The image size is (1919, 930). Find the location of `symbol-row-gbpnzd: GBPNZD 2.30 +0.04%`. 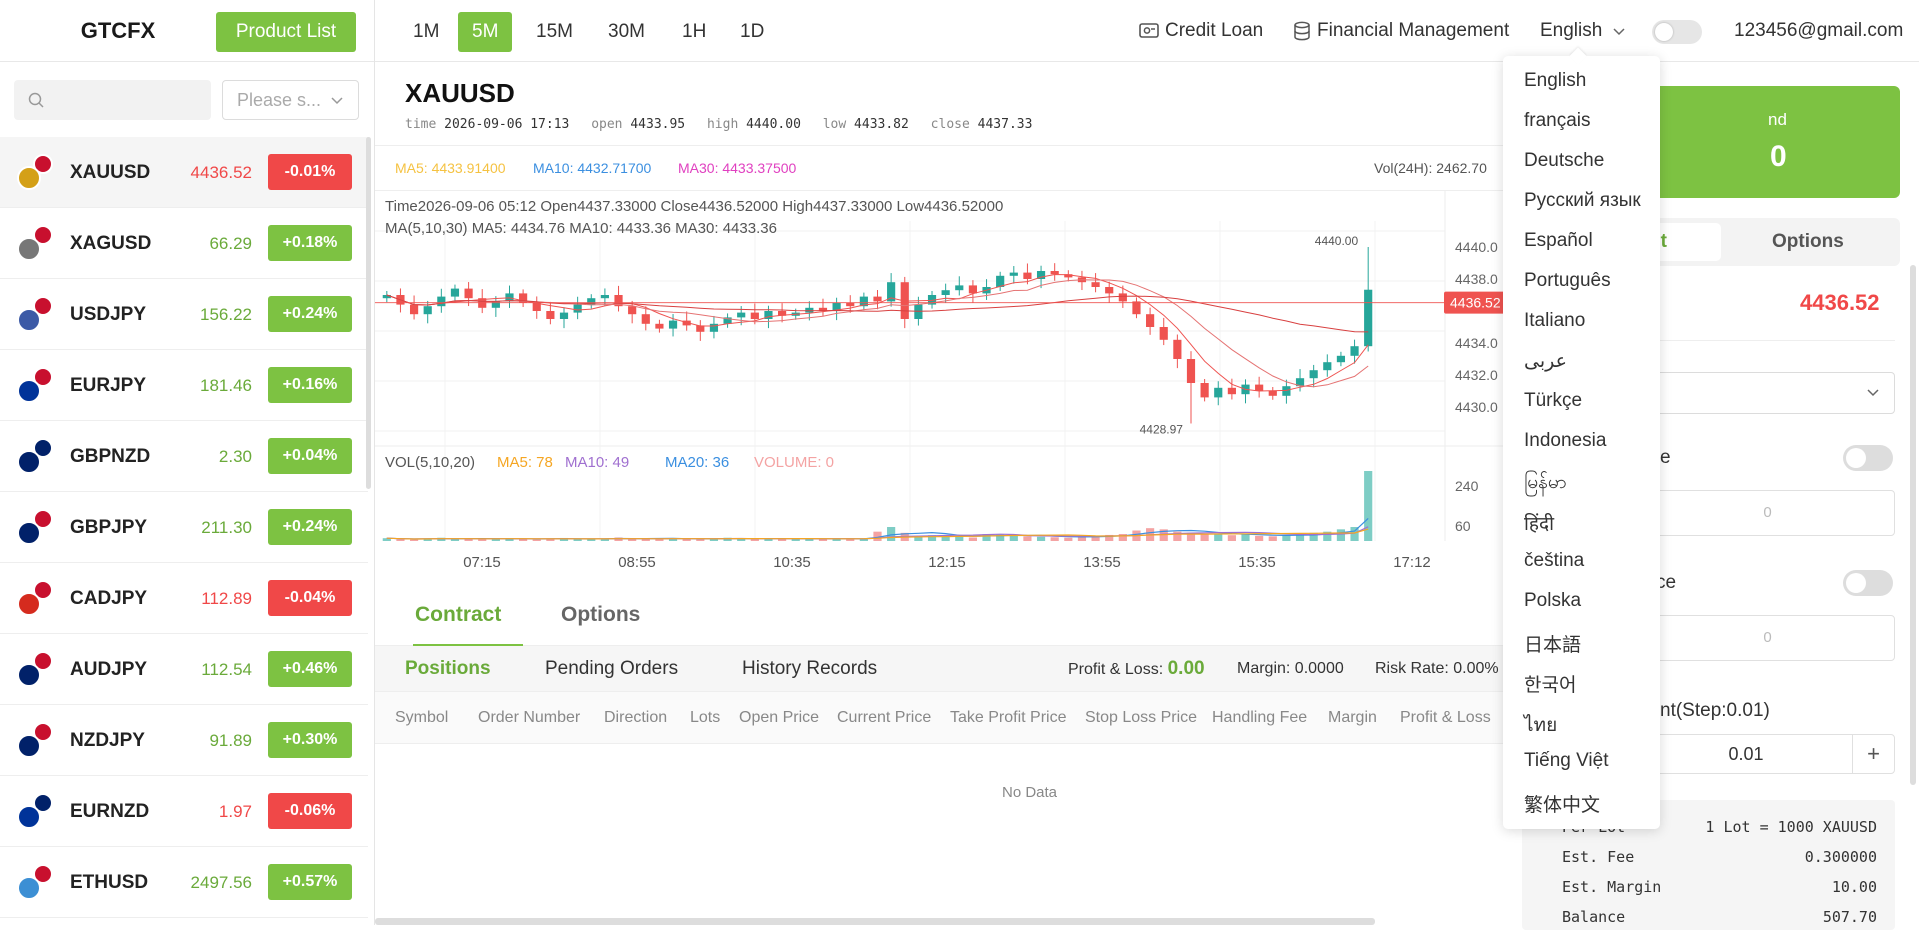

symbol-row-gbpnzd: GBPNZD 2.30 +0.04% is located at coordinates (184, 456).